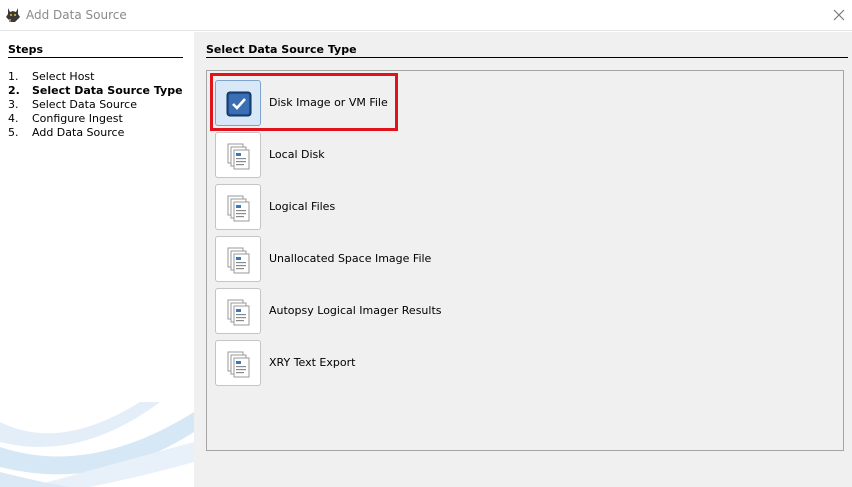  I want to click on step-item: 2. Select Data Source Type, so click(100, 91).